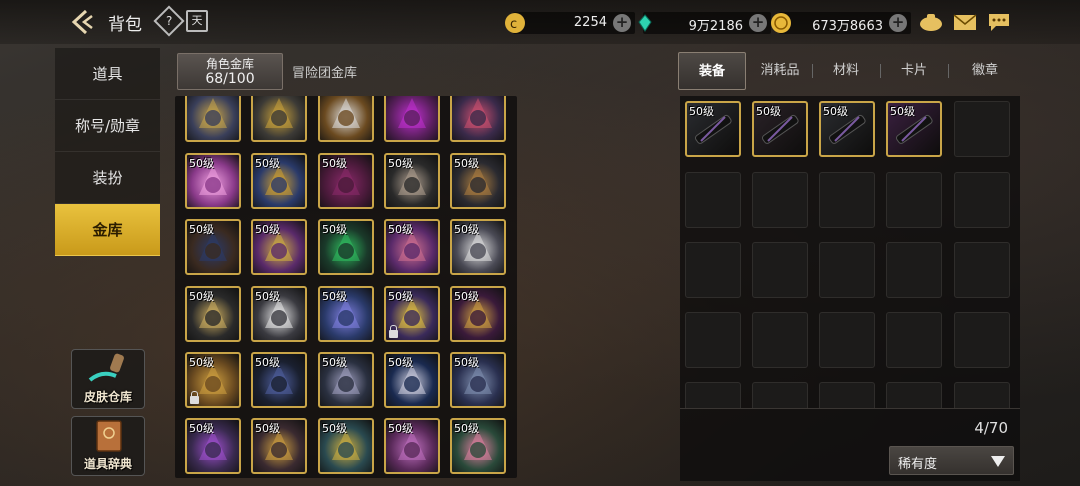  I want to click on sidebar-item-vault: 金库, so click(107, 230).